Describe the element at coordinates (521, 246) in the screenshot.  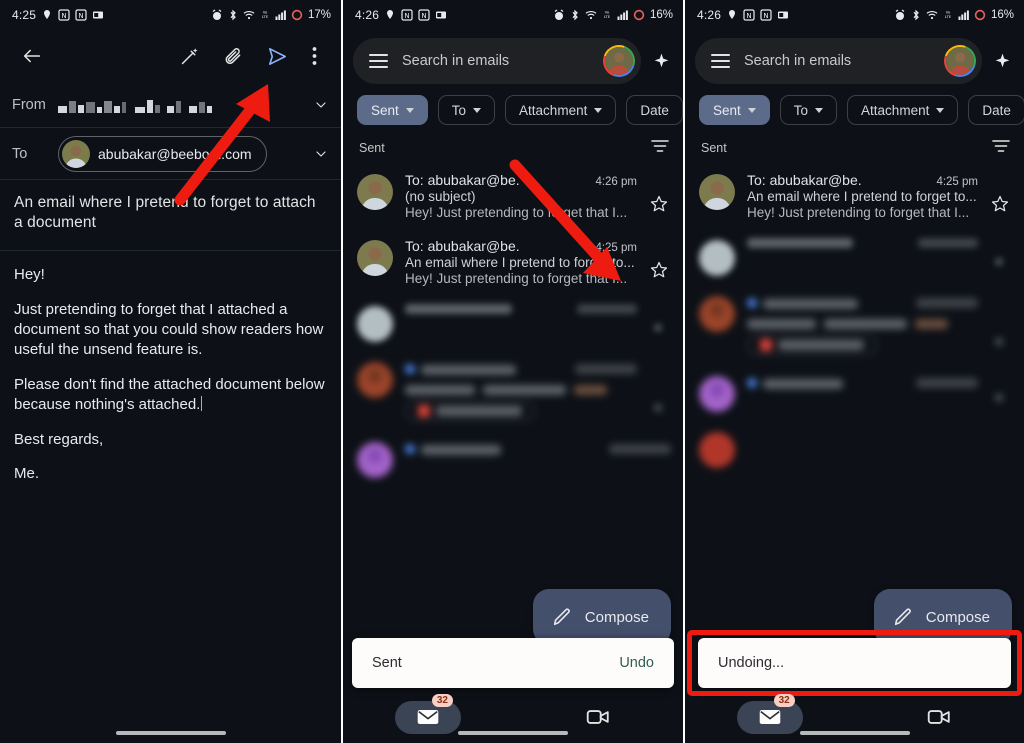
I see `mail-header: To: abubakar@be. 4:25 pm` at that location.